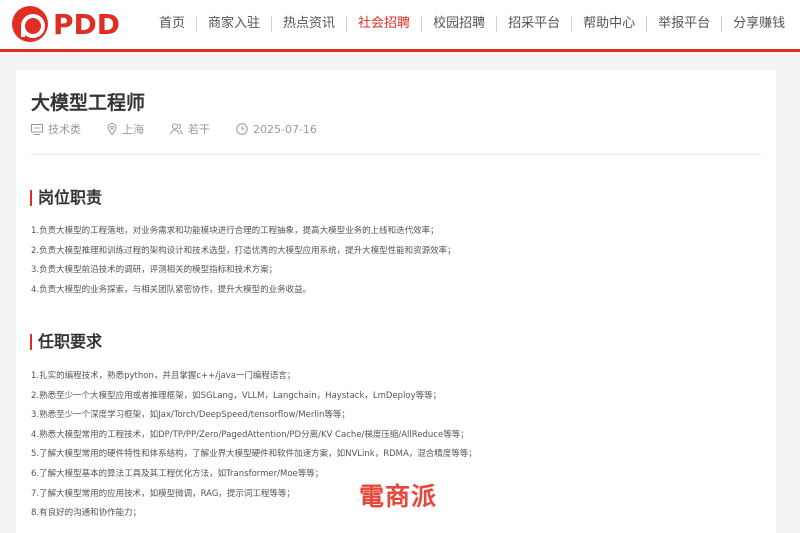 Image resolution: width=800 pixels, height=533 pixels. What do you see at coordinates (154, 270) in the screenshot?
I see `list-item: 3.负责大模型前沿技术的调研，评测相关的模型指标和技术方案；` at bounding box center [154, 270].